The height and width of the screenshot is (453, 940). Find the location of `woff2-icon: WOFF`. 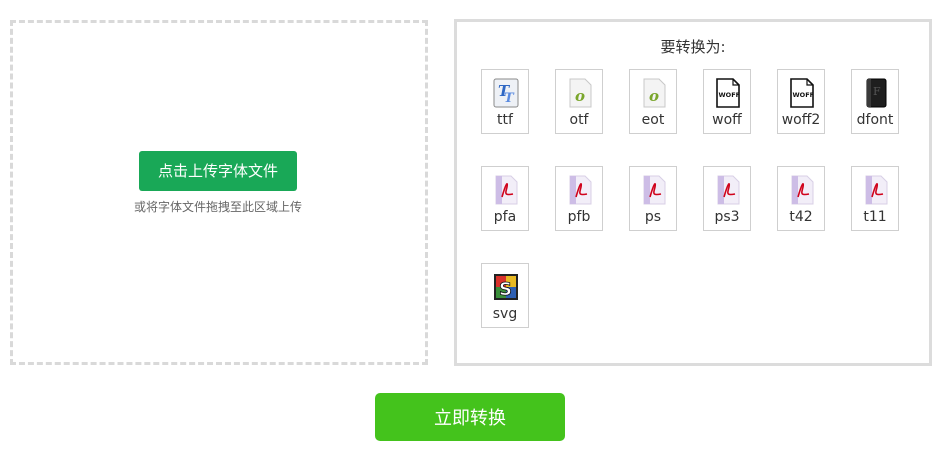

woff2-icon: WOFF is located at coordinates (802, 93).